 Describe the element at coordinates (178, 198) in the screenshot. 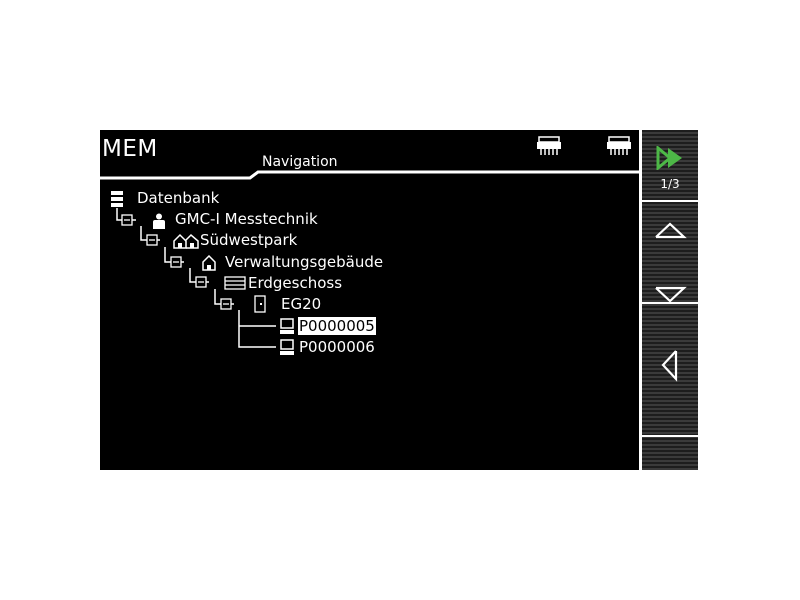

I see `tree-node-database: Datenbank` at that location.